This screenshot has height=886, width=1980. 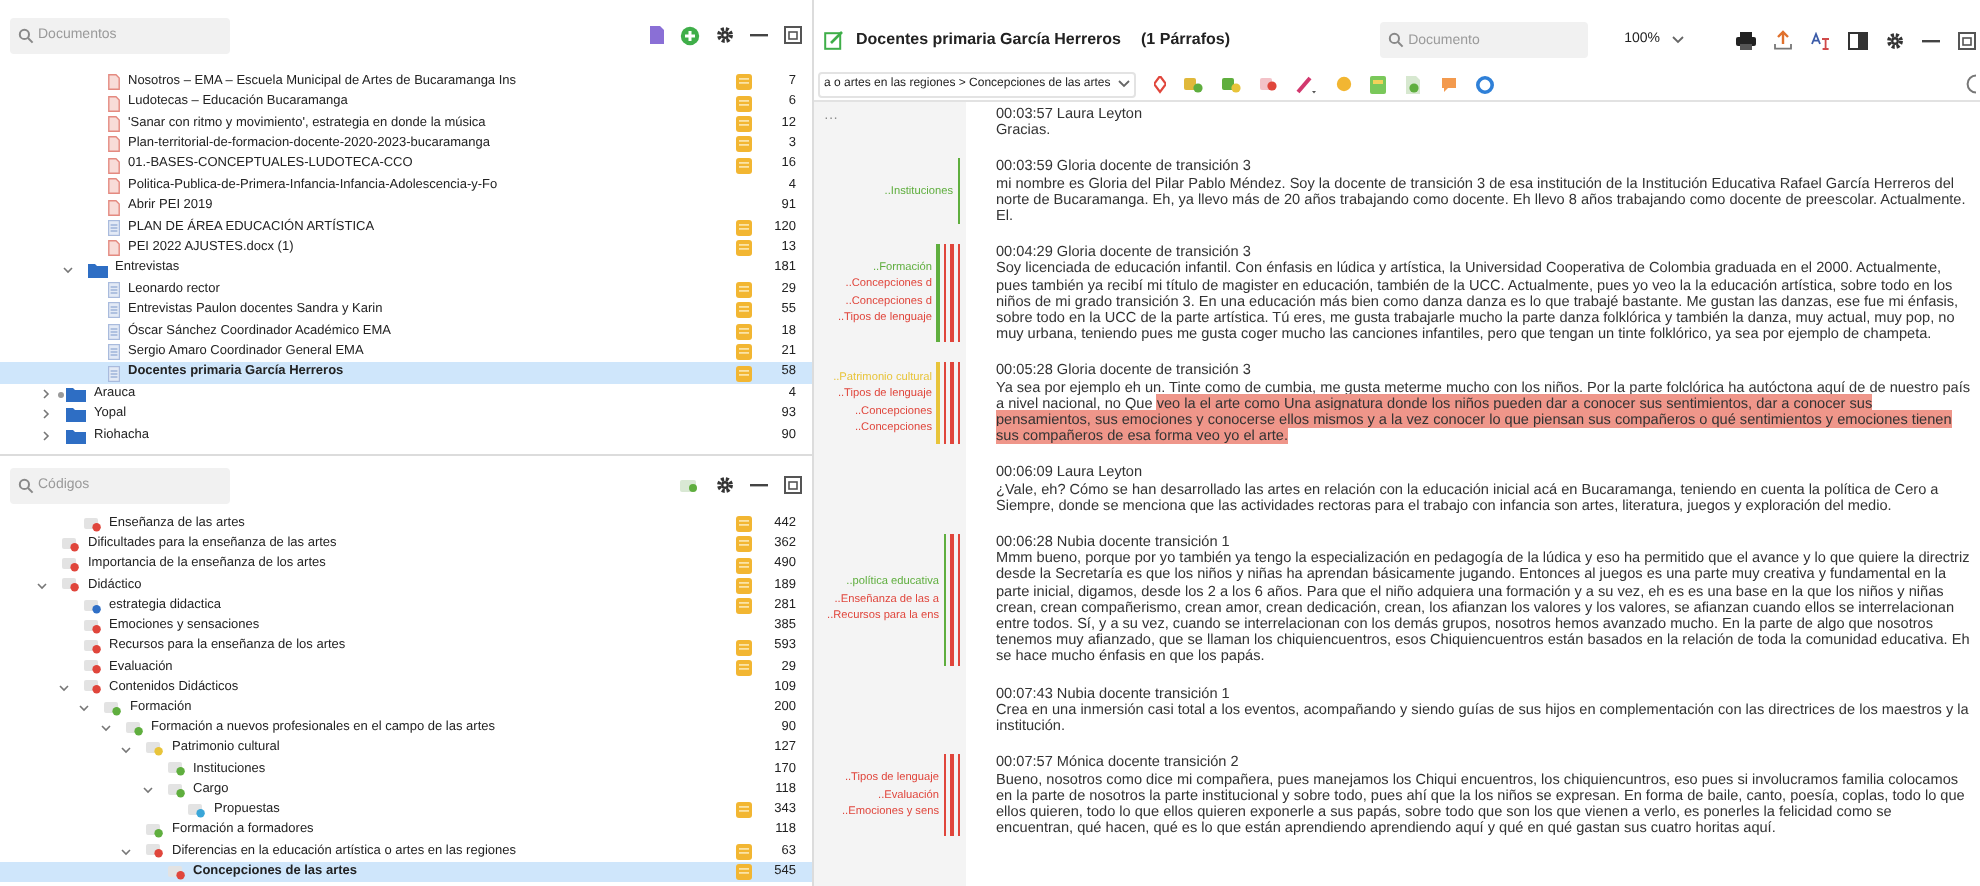 I want to click on edit-icon, so click(x=834, y=40).